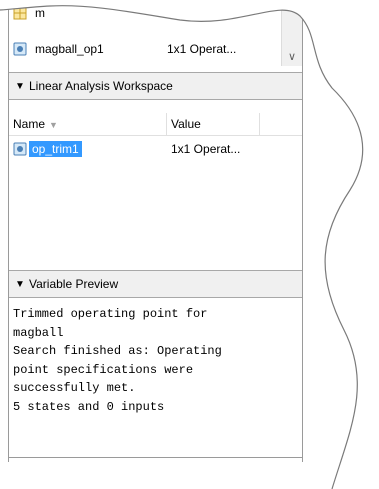 This screenshot has height=489, width=379. Describe the element at coordinates (155, 457) in the screenshot. I see `panel-bottom-border` at that location.